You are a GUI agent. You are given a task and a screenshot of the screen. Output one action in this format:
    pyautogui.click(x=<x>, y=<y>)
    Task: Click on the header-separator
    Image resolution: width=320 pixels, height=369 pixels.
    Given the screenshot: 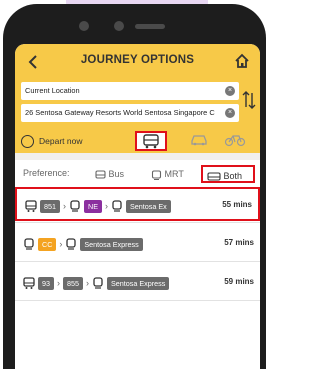 What is the action you would take?
    pyautogui.click(x=137, y=156)
    